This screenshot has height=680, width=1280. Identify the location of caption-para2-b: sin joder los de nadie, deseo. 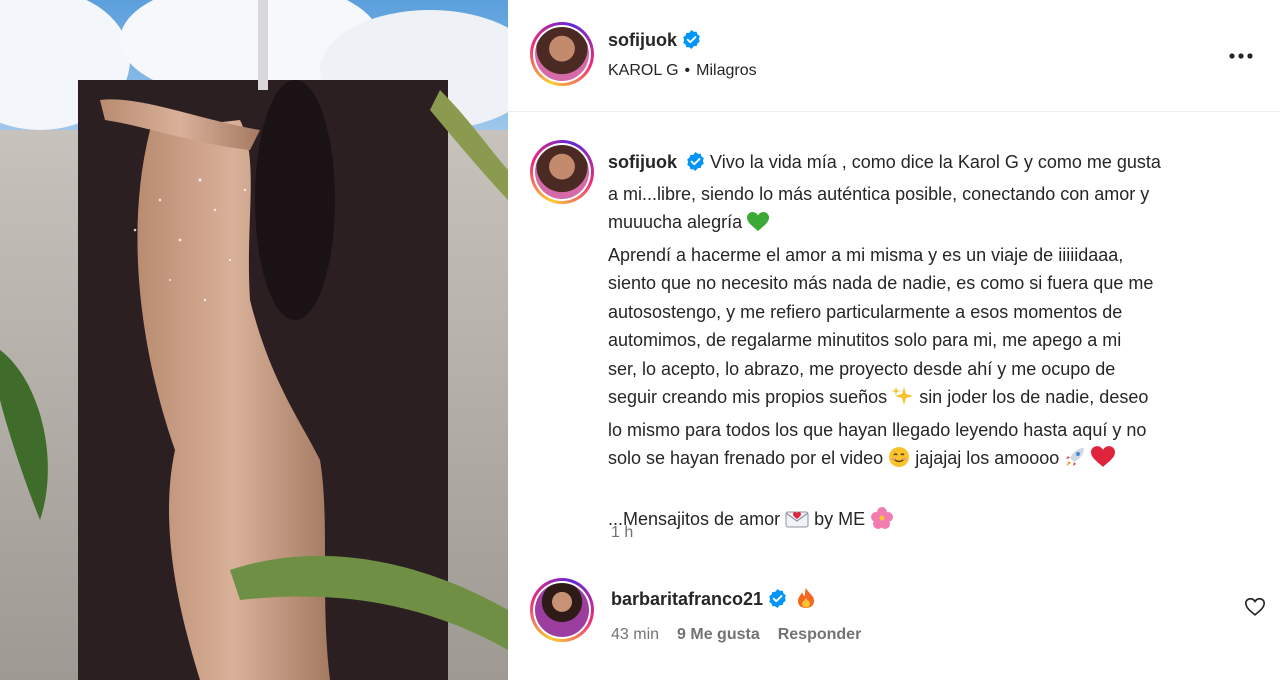
(1034, 397).